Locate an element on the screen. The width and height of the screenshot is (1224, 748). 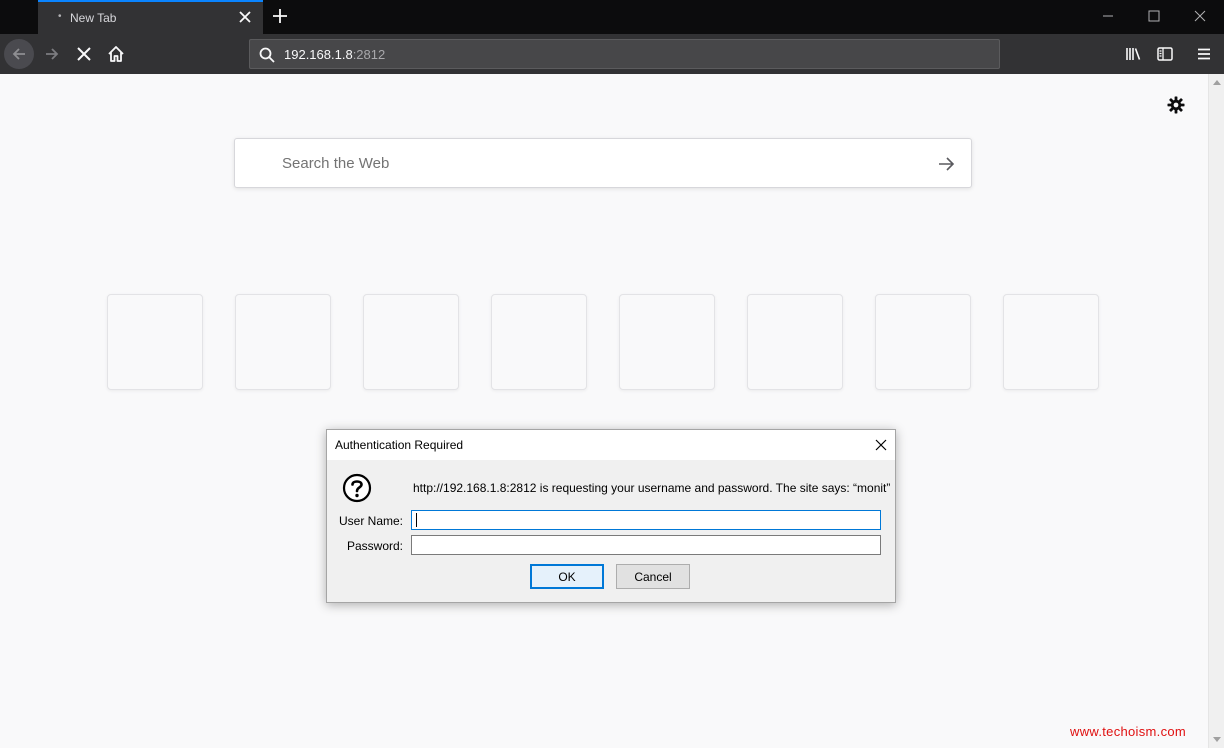
cancel-button: Cancel is located at coordinates (653, 576).